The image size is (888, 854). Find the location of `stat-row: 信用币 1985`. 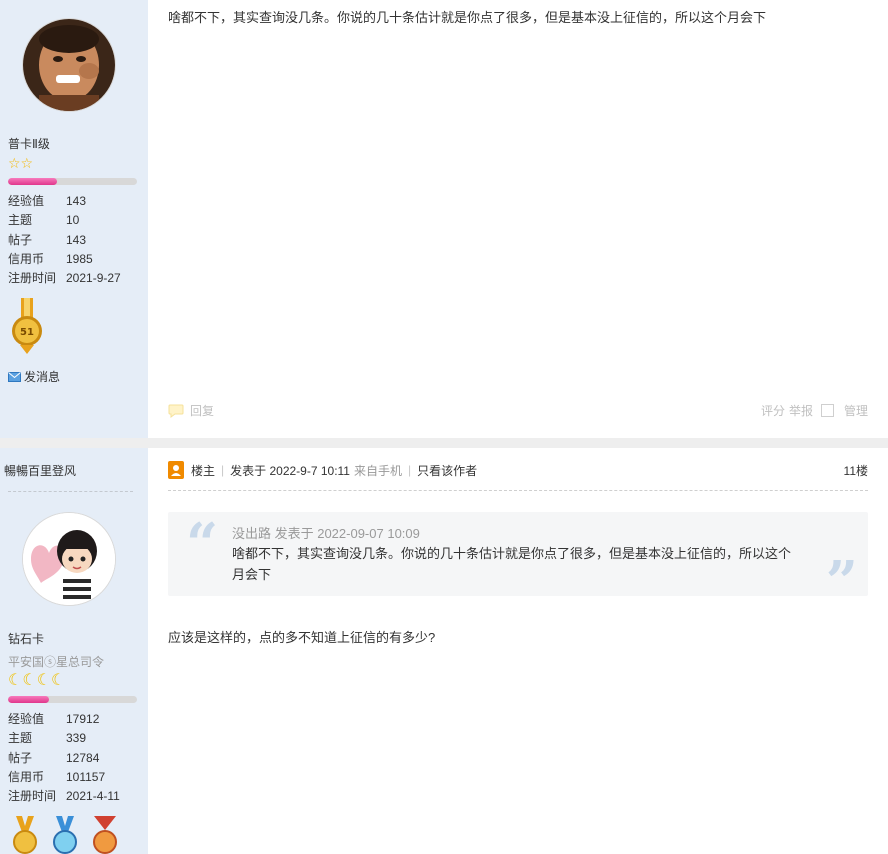

stat-row: 信用币 1985 is located at coordinates (50, 258).